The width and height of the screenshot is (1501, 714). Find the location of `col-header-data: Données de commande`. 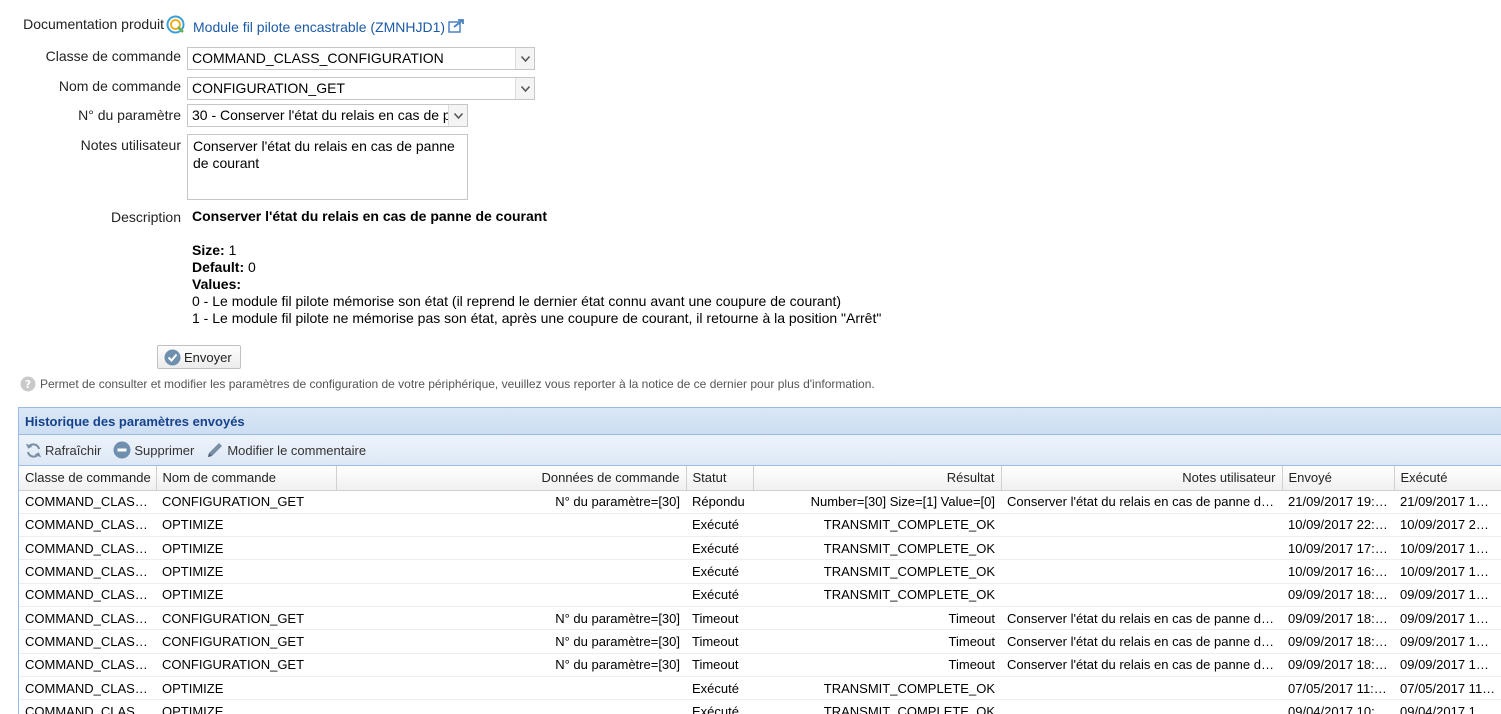

col-header-data: Données de commande is located at coordinates (511, 478).